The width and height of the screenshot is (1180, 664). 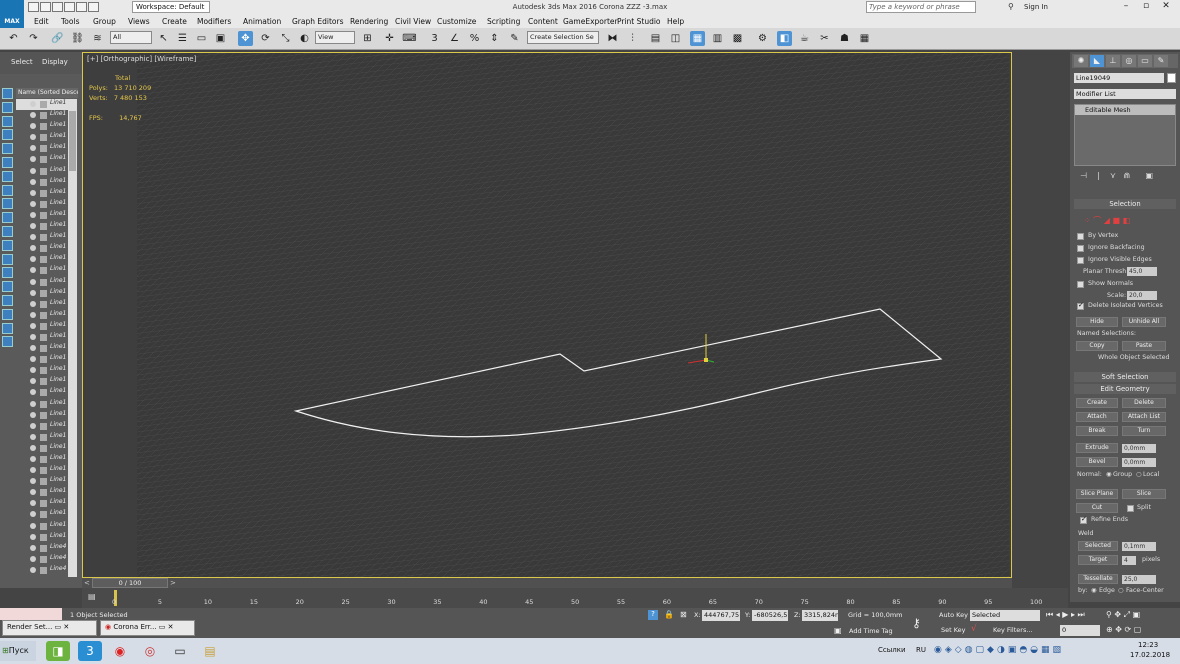 What do you see at coordinates (494, 38) in the screenshot?
I see `spinner-snap-icon: ⇕` at bounding box center [494, 38].